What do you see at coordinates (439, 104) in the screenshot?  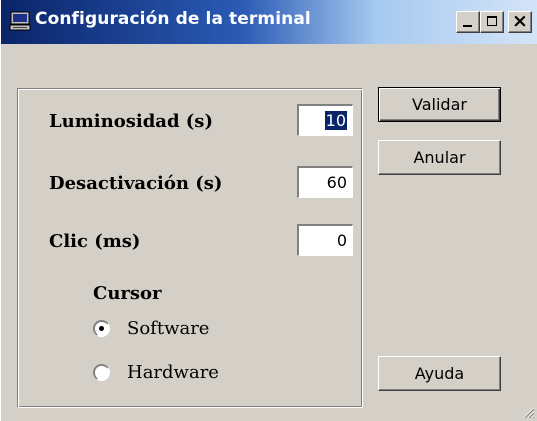 I see `validate-button: Validar` at bounding box center [439, 104].